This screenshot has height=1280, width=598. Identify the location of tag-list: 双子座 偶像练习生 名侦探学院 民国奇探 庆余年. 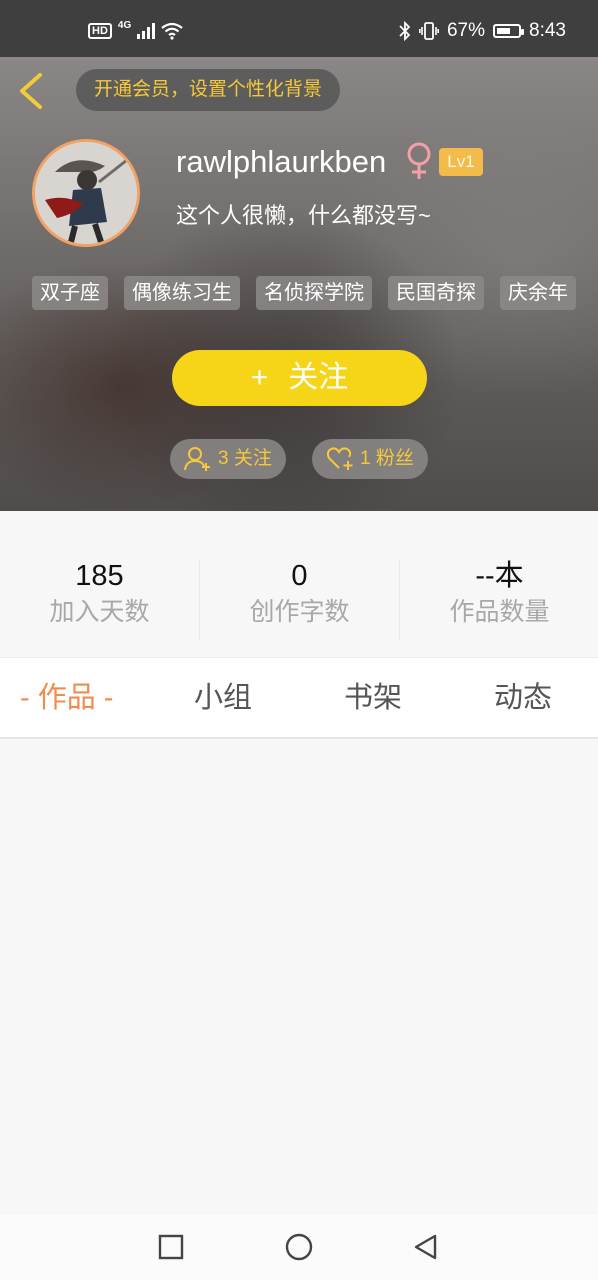
(315, 293).